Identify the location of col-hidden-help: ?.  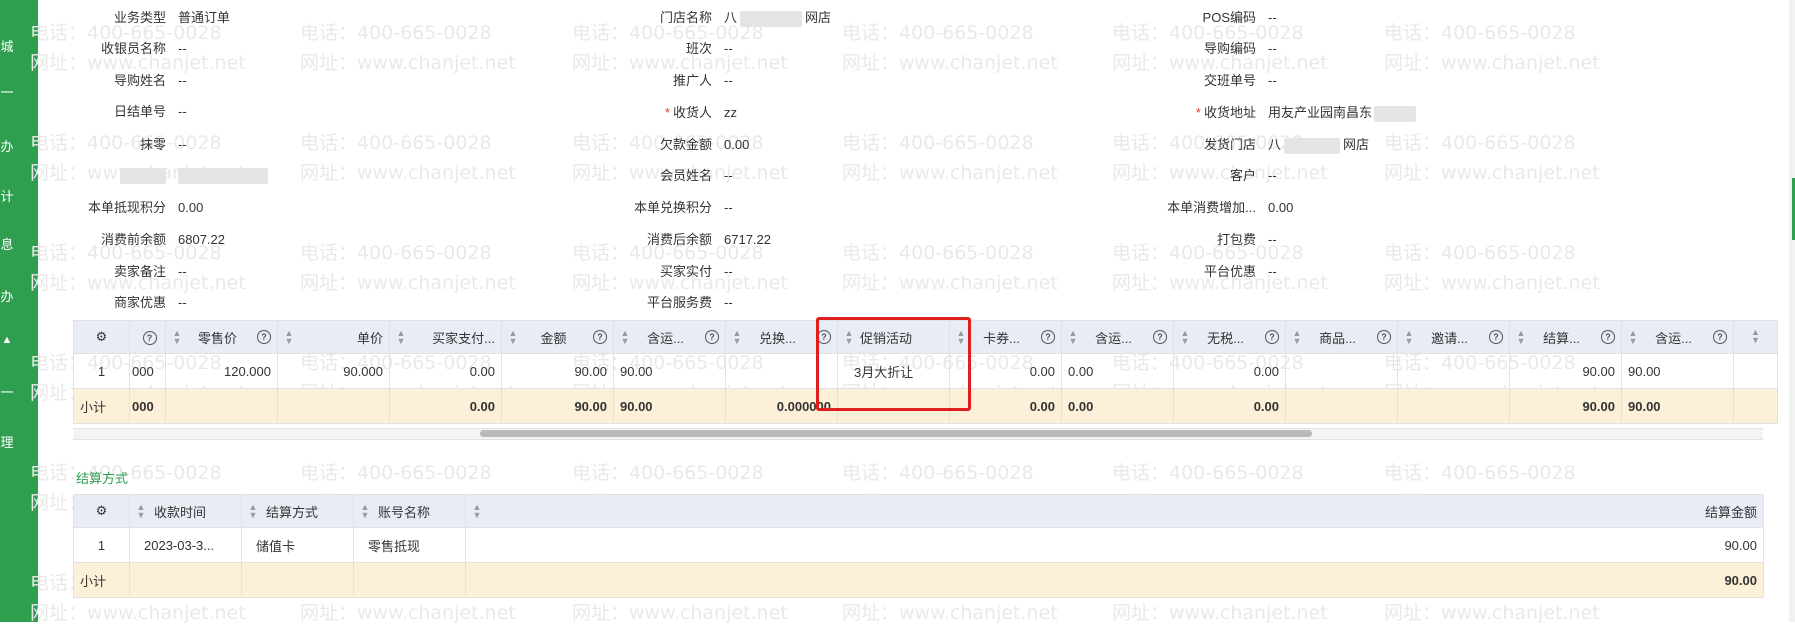
(147, 337).